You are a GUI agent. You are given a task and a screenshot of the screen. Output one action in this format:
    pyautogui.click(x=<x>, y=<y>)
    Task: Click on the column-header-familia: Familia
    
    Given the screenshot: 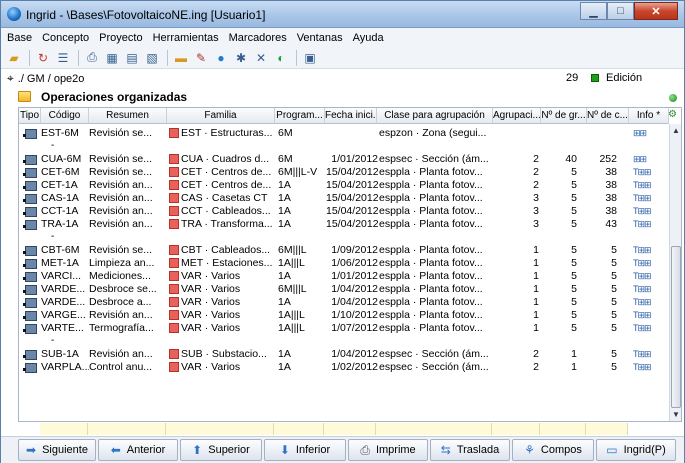 What is the action you would take?
    pyautogui.click(x=221, y=116)
    